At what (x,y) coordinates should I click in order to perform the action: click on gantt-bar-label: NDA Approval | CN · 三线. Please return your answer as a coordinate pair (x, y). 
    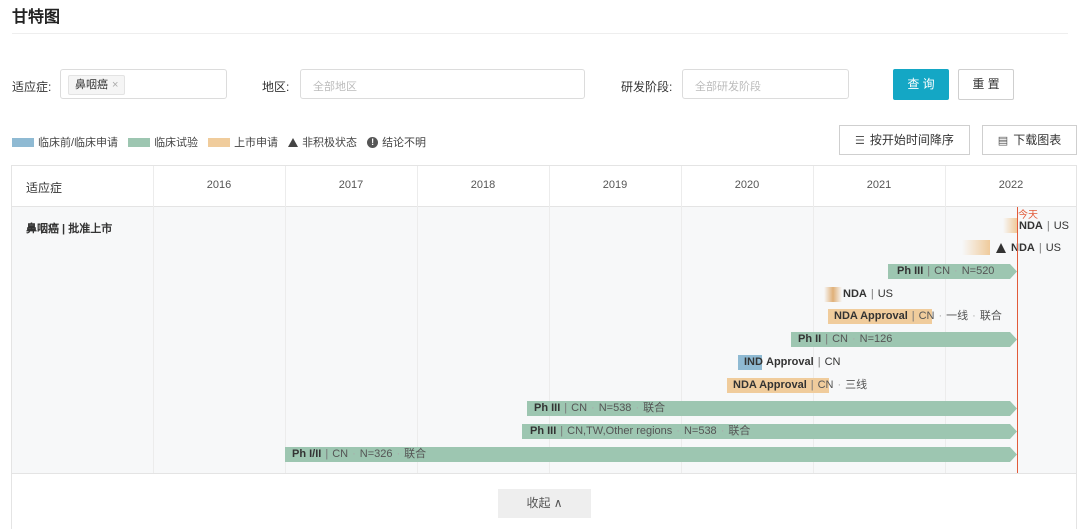
    Looking at the image, I should click on (800, 385).